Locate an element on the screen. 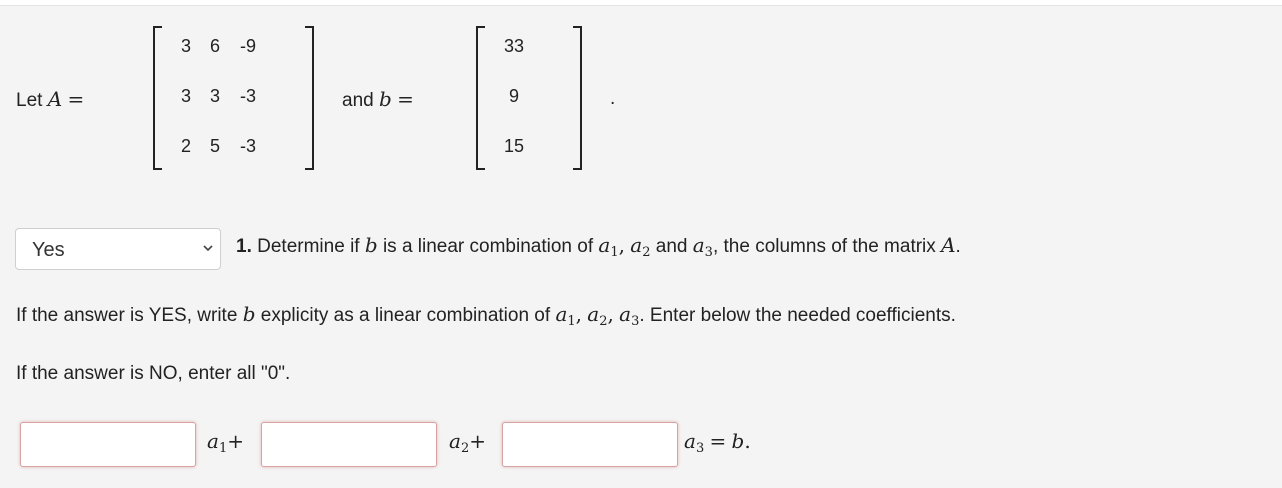 The width and height of the screenshot is (1282, 488). vector-cell: 15 is located at coordinates (514, 146).